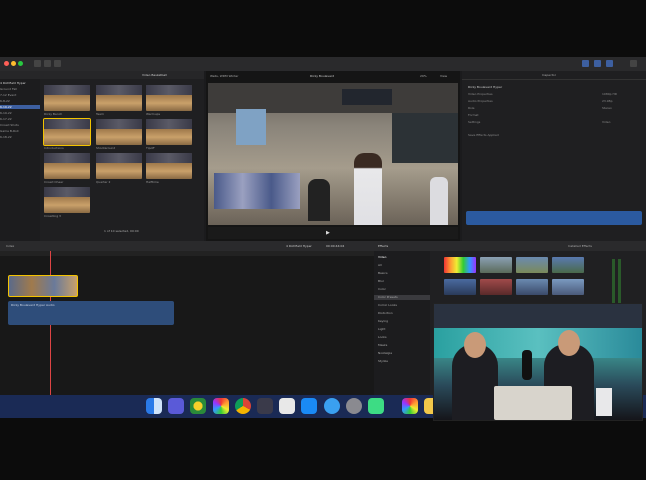  What do you see at coordinates (607, 108) in the screenshot?
I see `inspector-value: Stereo` at bounding box center [607, 108].